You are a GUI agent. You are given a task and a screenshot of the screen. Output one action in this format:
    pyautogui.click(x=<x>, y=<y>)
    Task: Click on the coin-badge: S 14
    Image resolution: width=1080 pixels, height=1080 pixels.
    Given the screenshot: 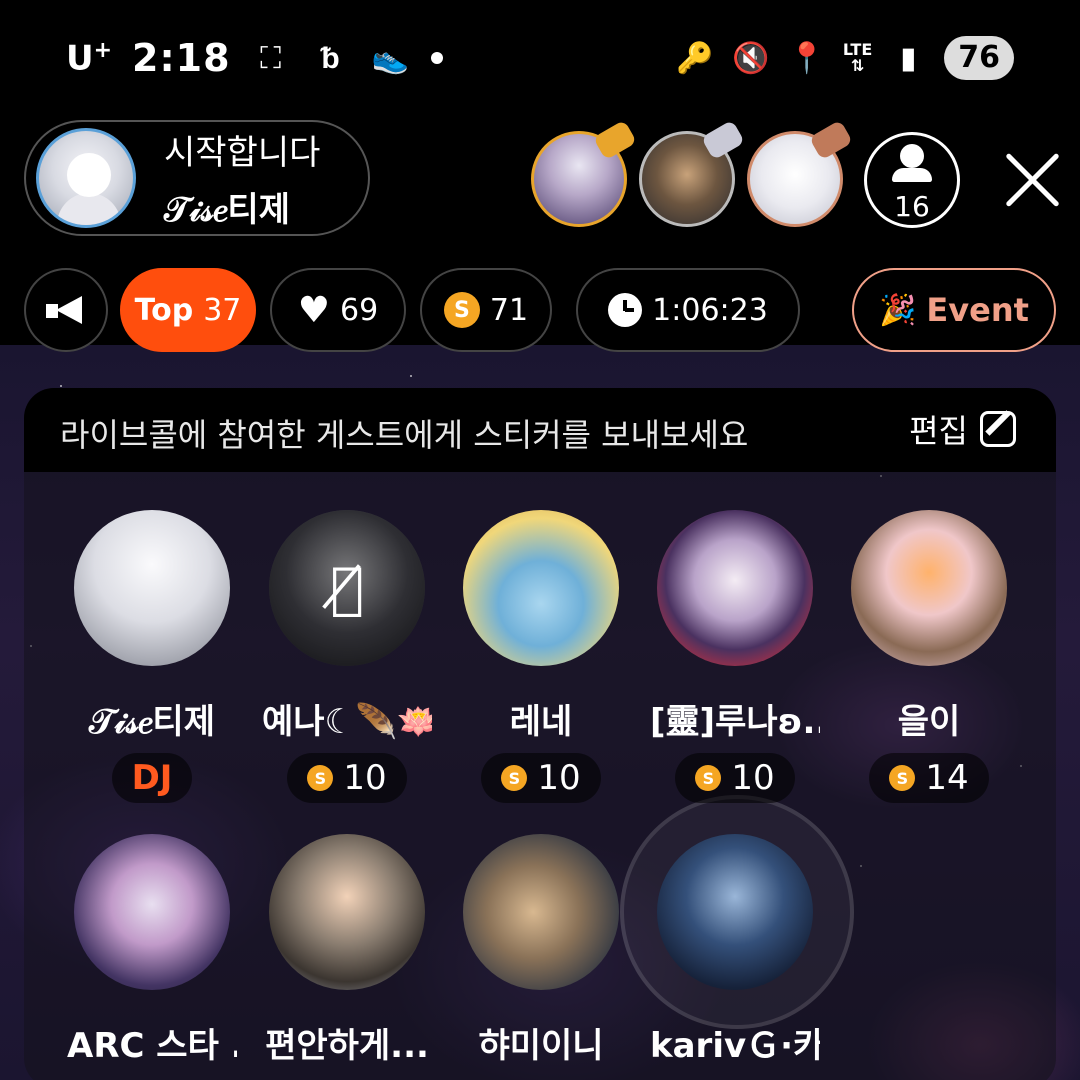 What is the action you would take?
    pyautogui.click(x=929, y=778)
    